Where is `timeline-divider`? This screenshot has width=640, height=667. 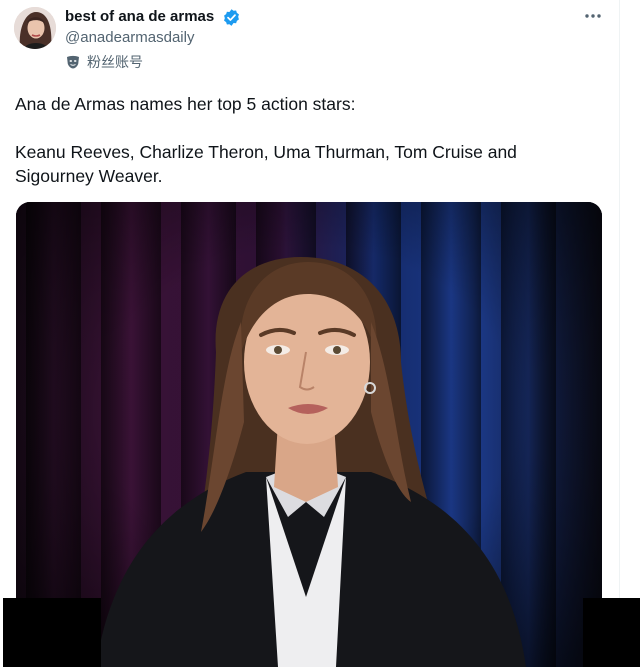 timeline-divider is located at coordinates (619, 300).